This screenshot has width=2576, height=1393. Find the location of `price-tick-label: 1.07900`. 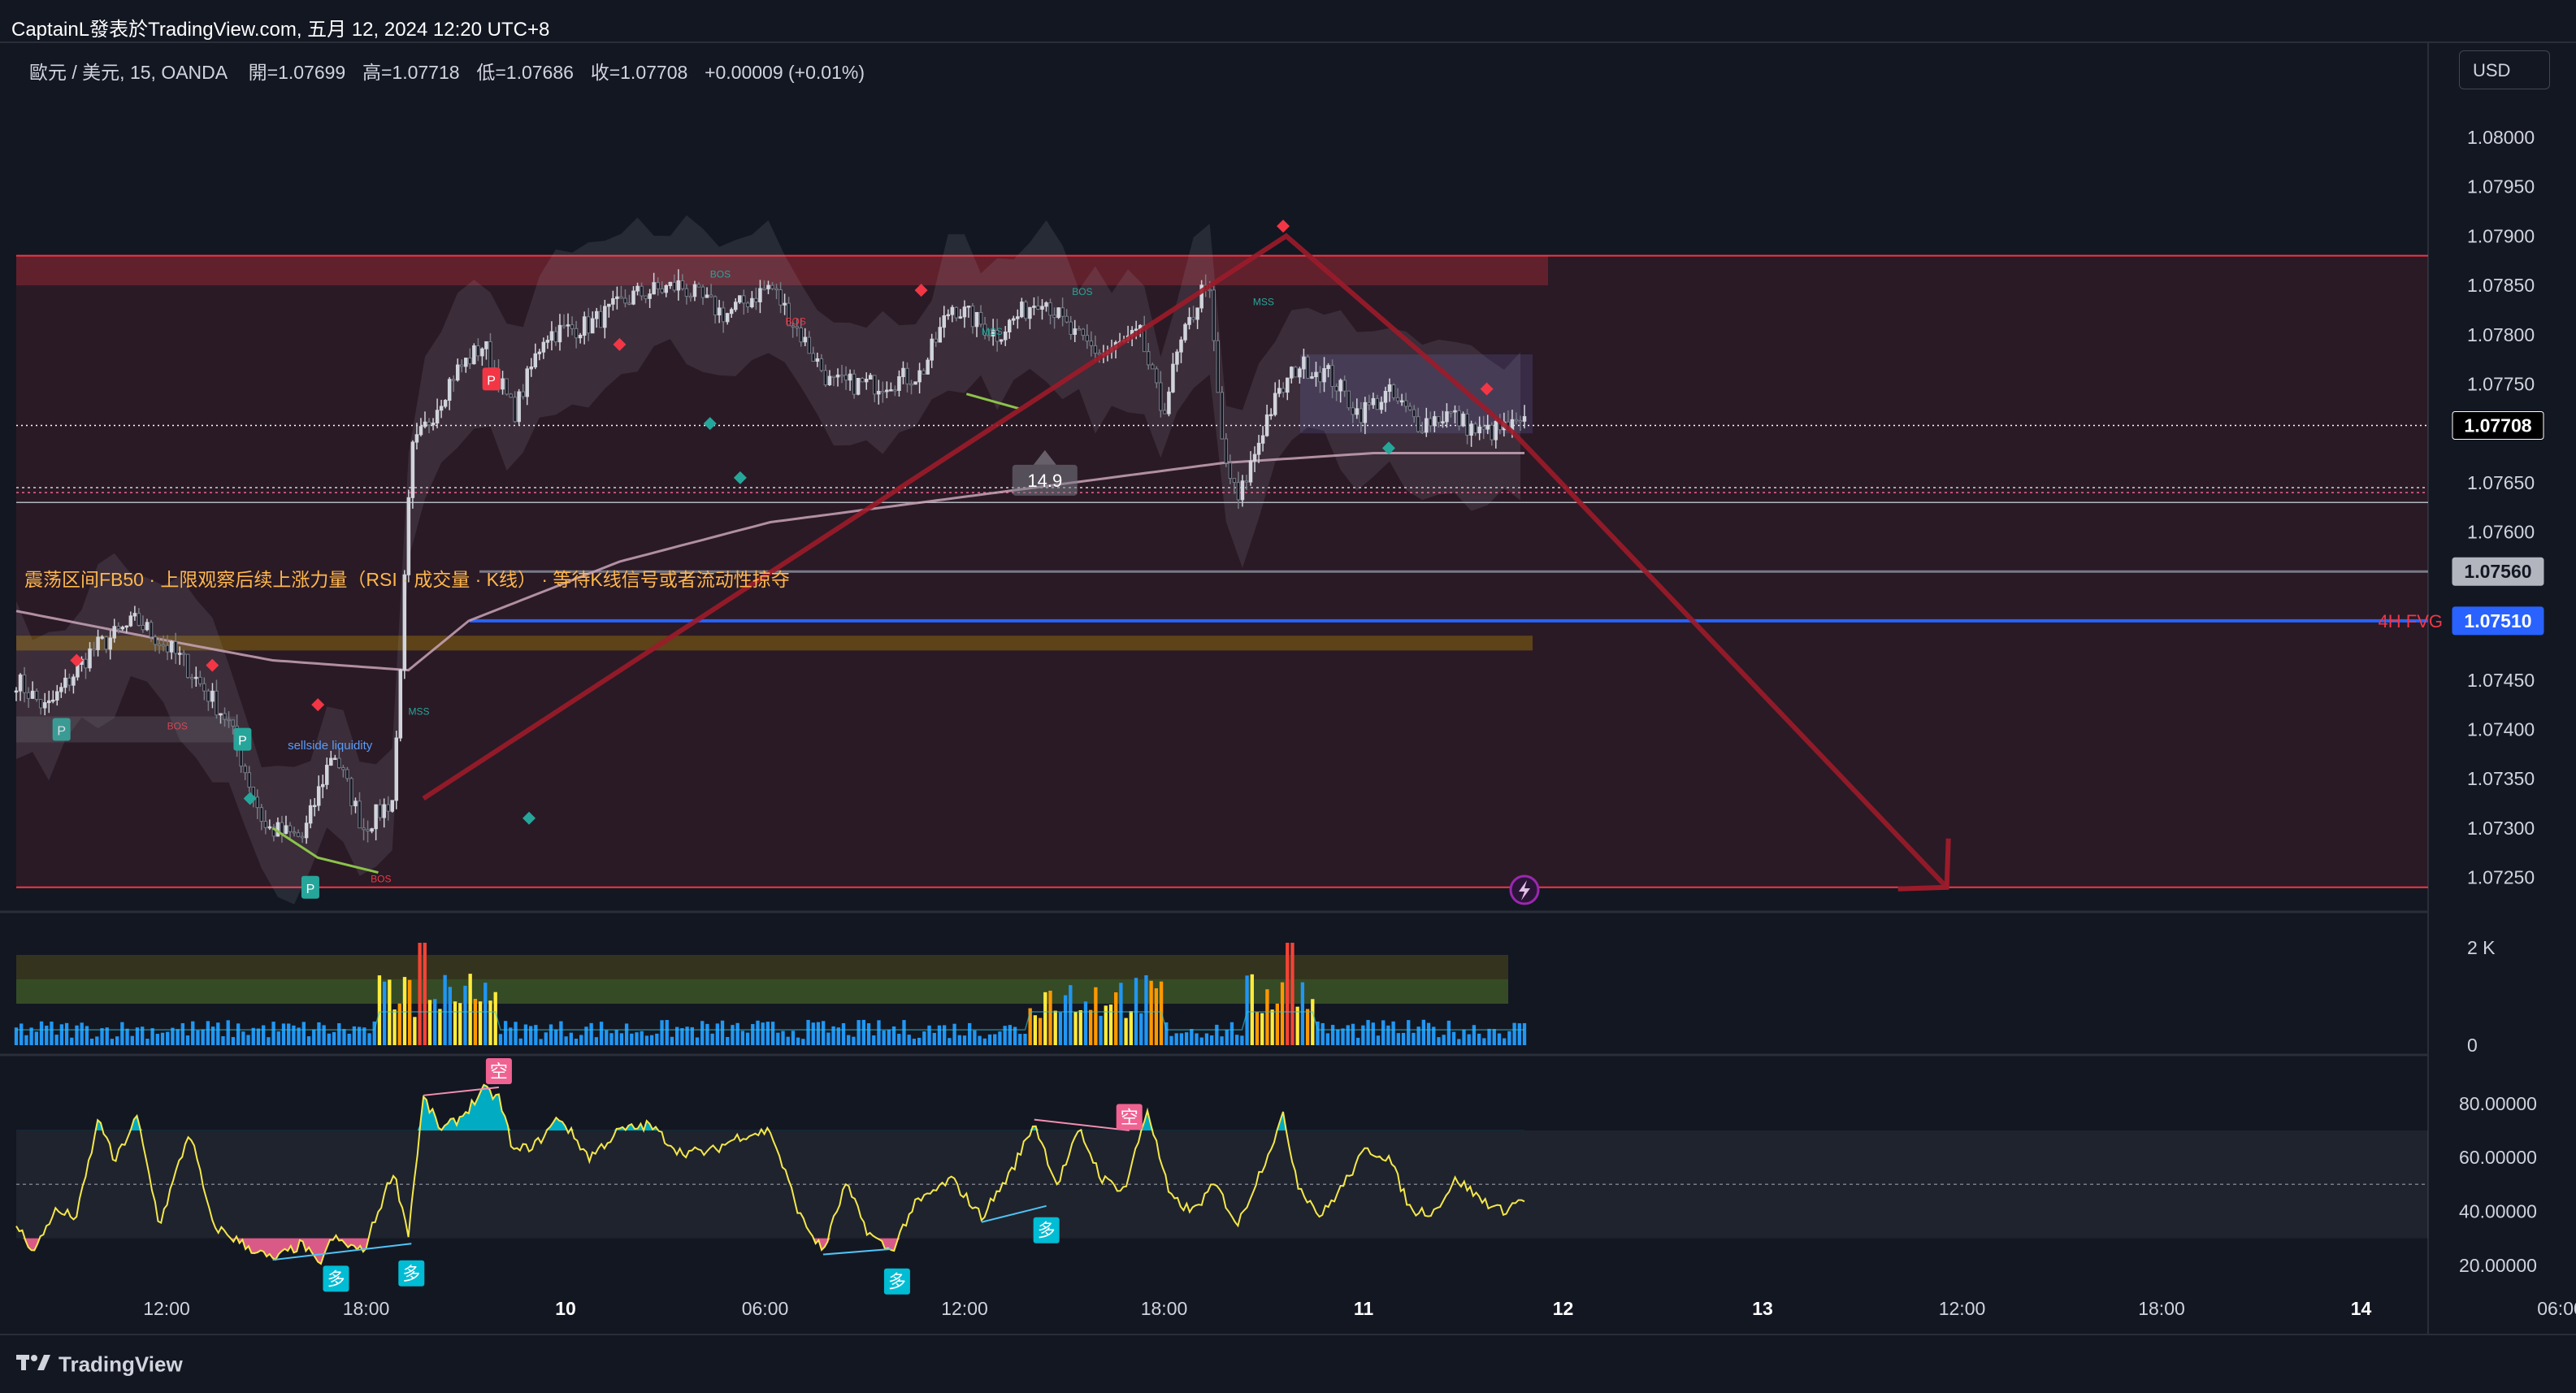

price-tick-label: 1.07900 is located at coordinates (2501, 235).